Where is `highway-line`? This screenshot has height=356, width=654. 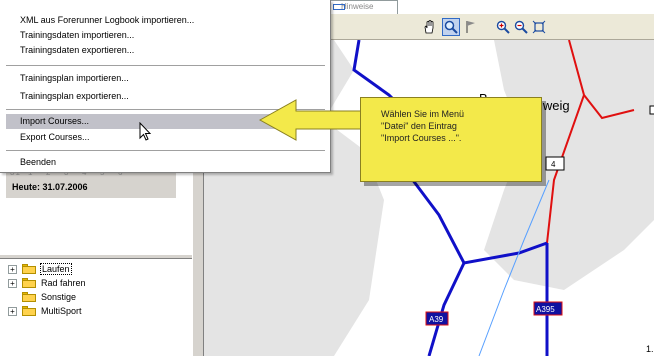 highway-line is located at coordinates (446, 309).